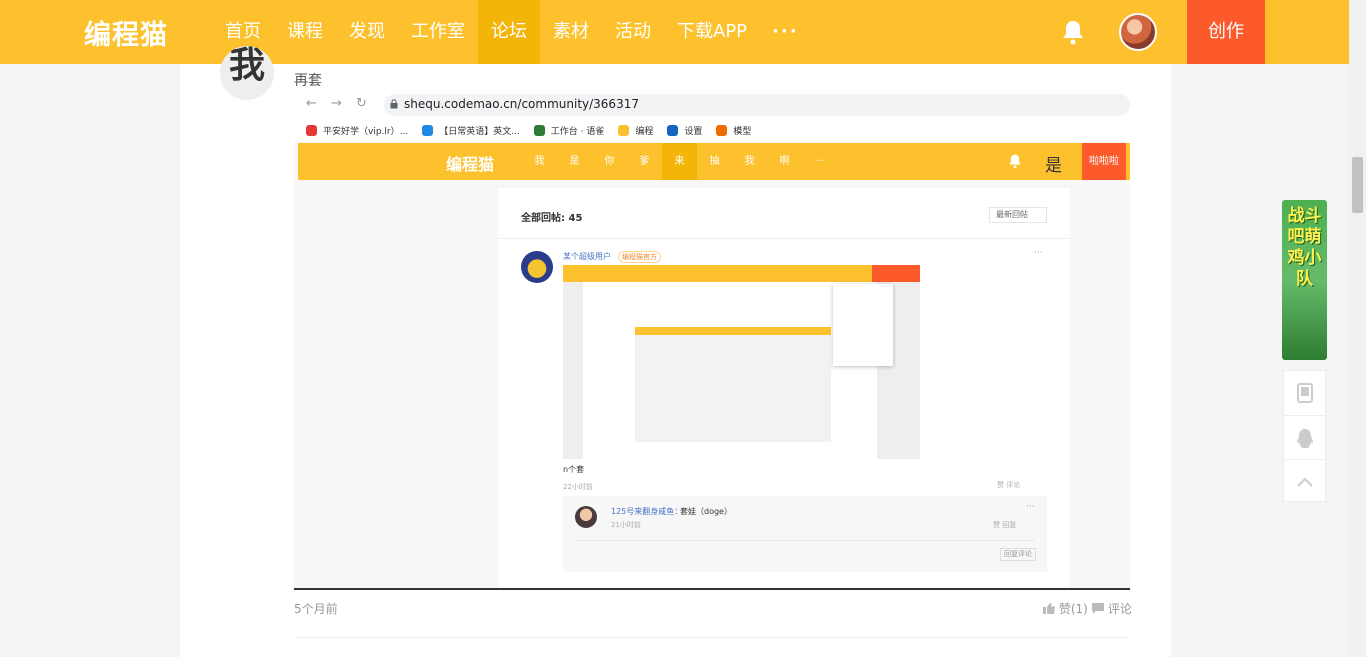 Image resolution: width=1366 pixels, height=657 pixels. What do you see at coordinates (819, 161) in the screenshot?
I see `inner-more-icon: ···` at bounding box center [819, 161].